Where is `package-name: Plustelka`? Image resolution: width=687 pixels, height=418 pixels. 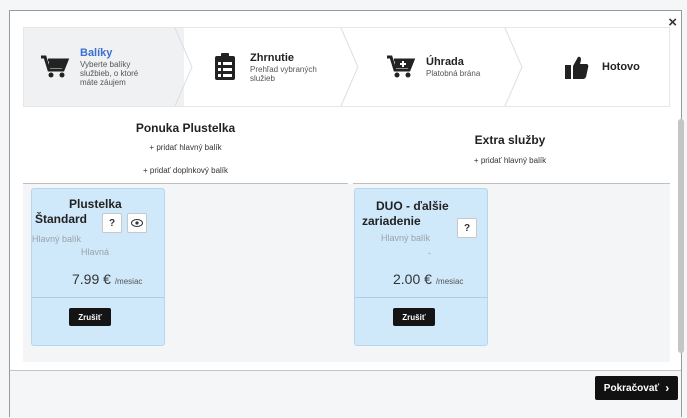
package-name: Plustelka is located at coordinates (95, 204).